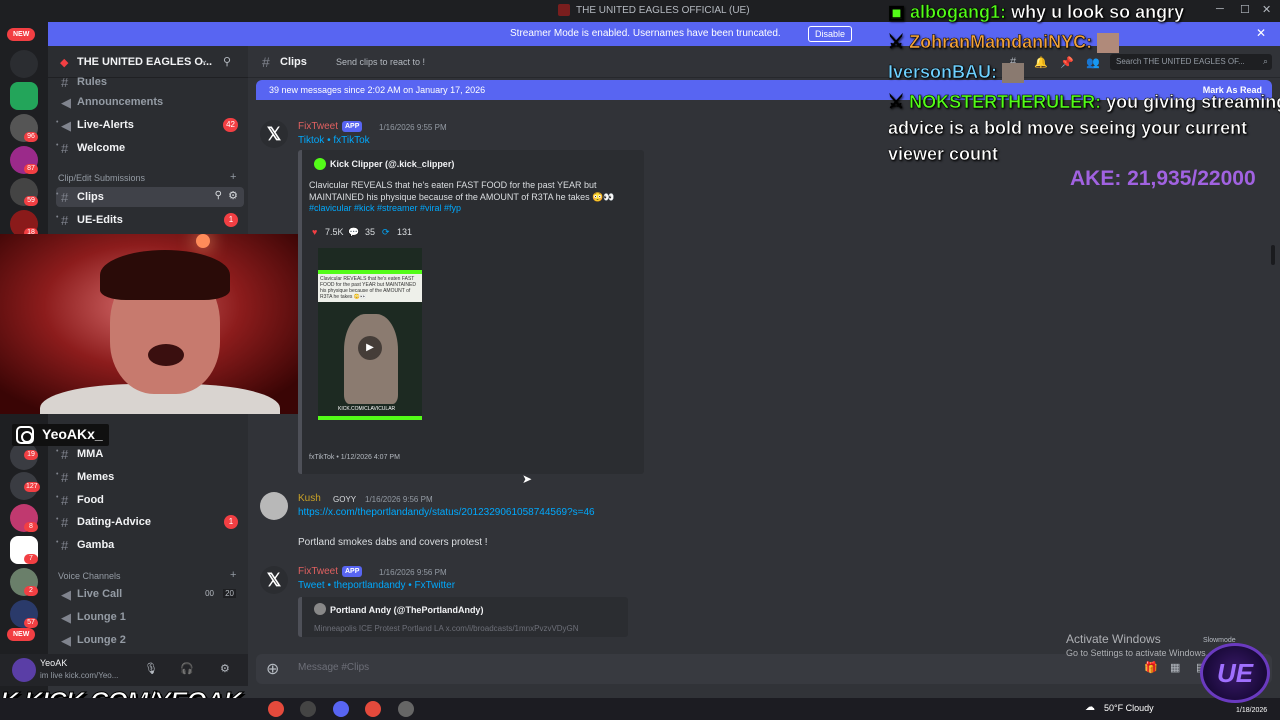  What do you see at coordinates (229, 593) in the screenshot?
I see `user-limit: 20` at bounding box center [229, 593].